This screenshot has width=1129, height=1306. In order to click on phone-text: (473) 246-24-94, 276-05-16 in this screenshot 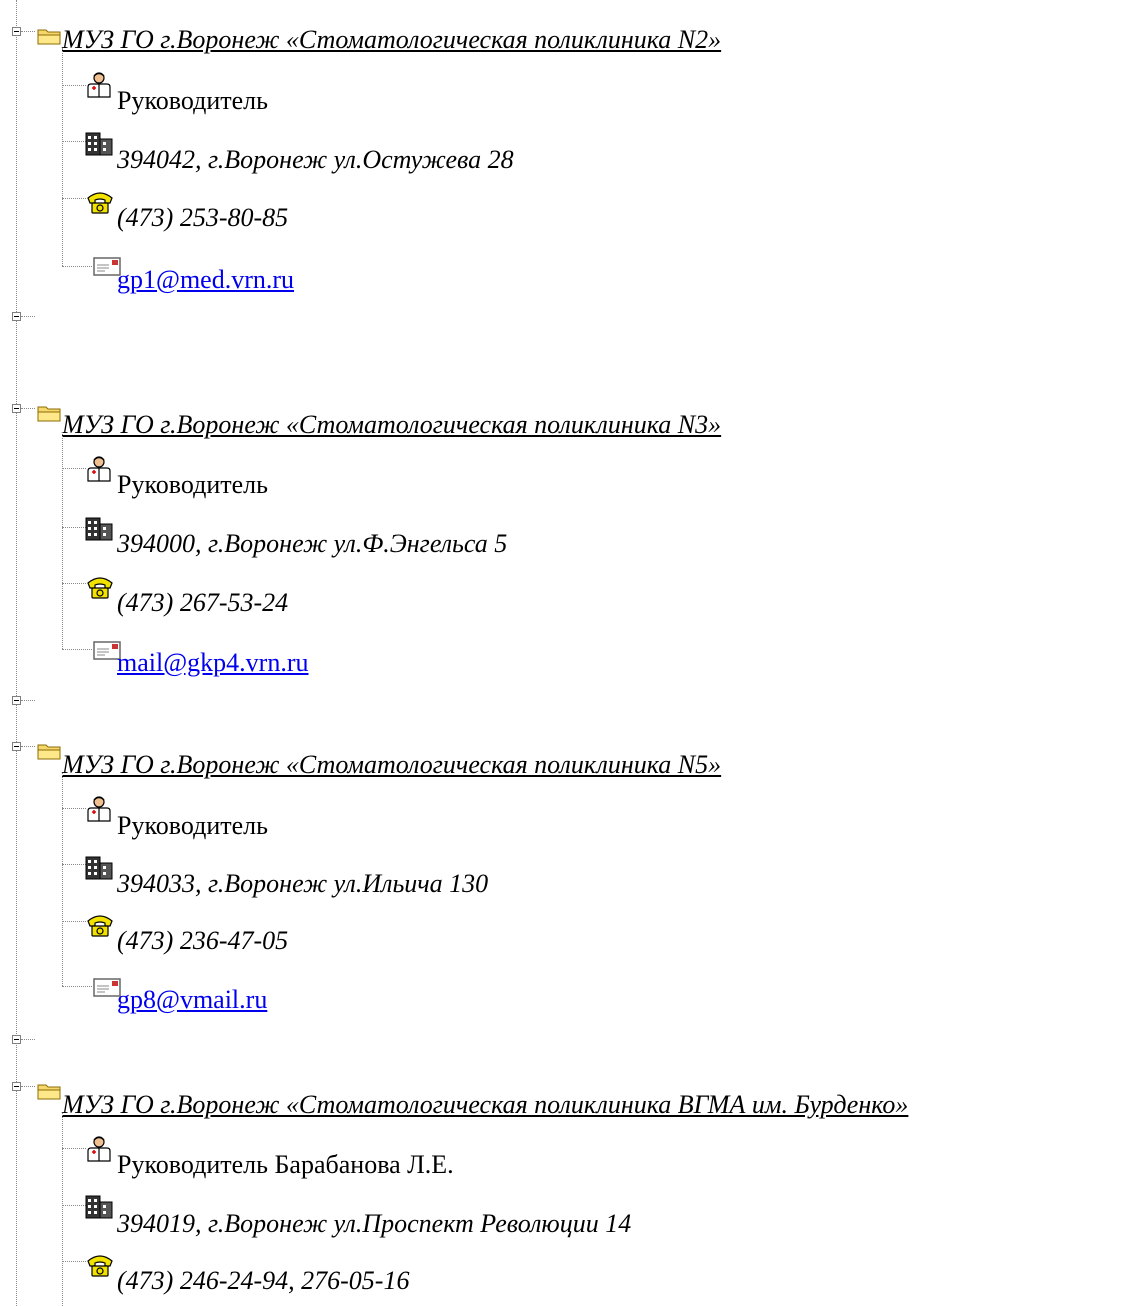, I will do `click(263, 1280)`.